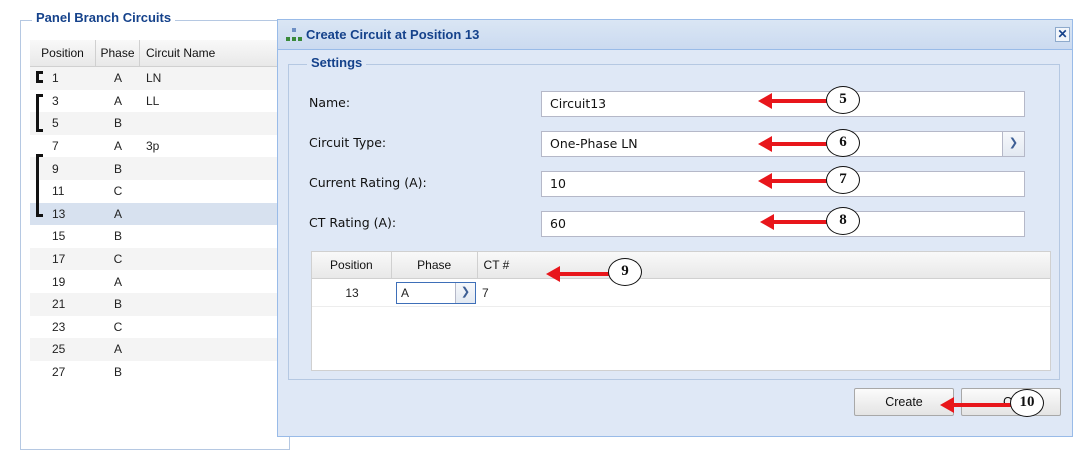  What do you see at coordinates (159, 191) in the screenshot?
I see `table-row: 11 C` at bounding box center [159, 191].